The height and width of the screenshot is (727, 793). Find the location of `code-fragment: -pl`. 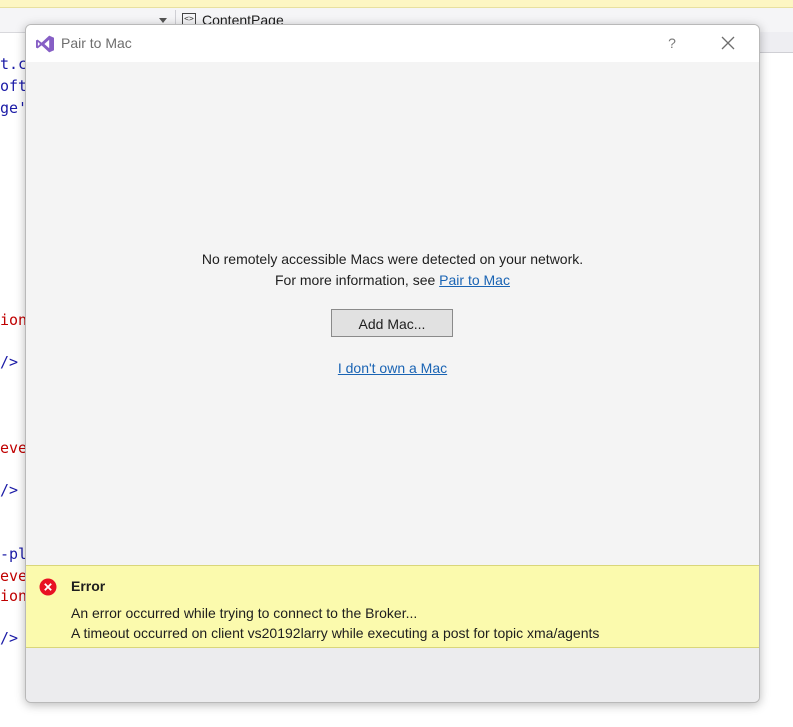

code-fragment: -pl is located at coordinates (14, 554).